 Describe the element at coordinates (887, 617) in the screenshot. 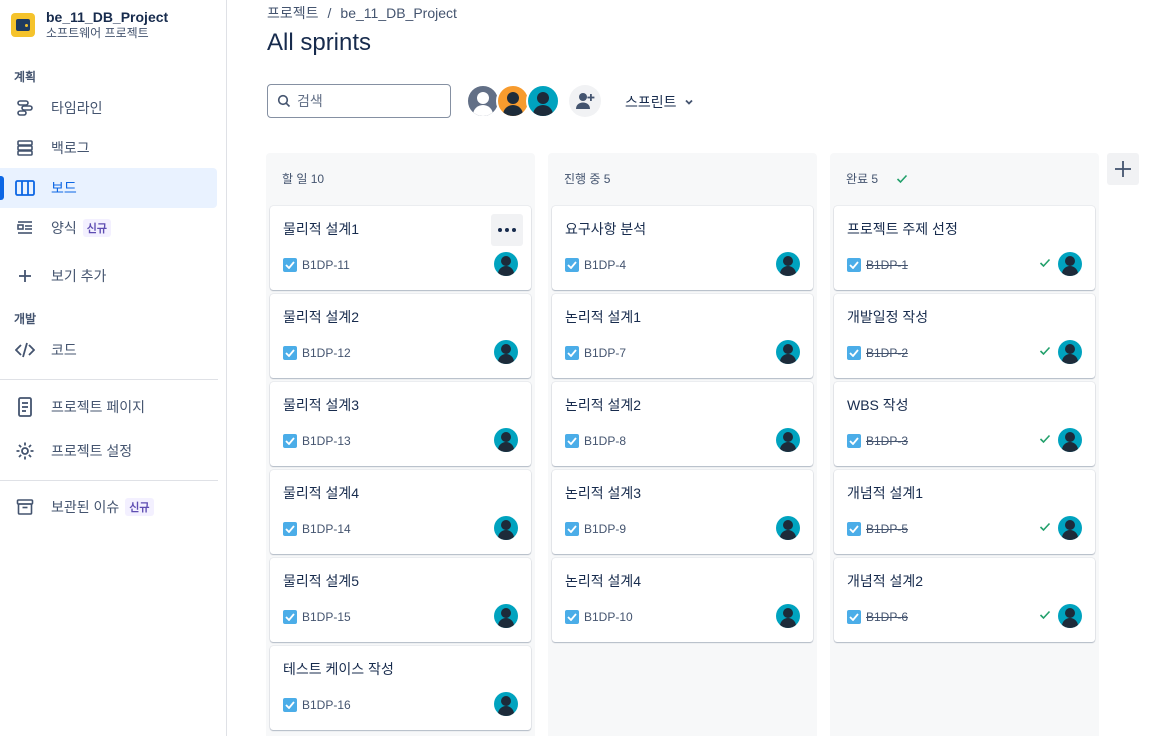

I see `issue-key: B1DP-6` at that location.